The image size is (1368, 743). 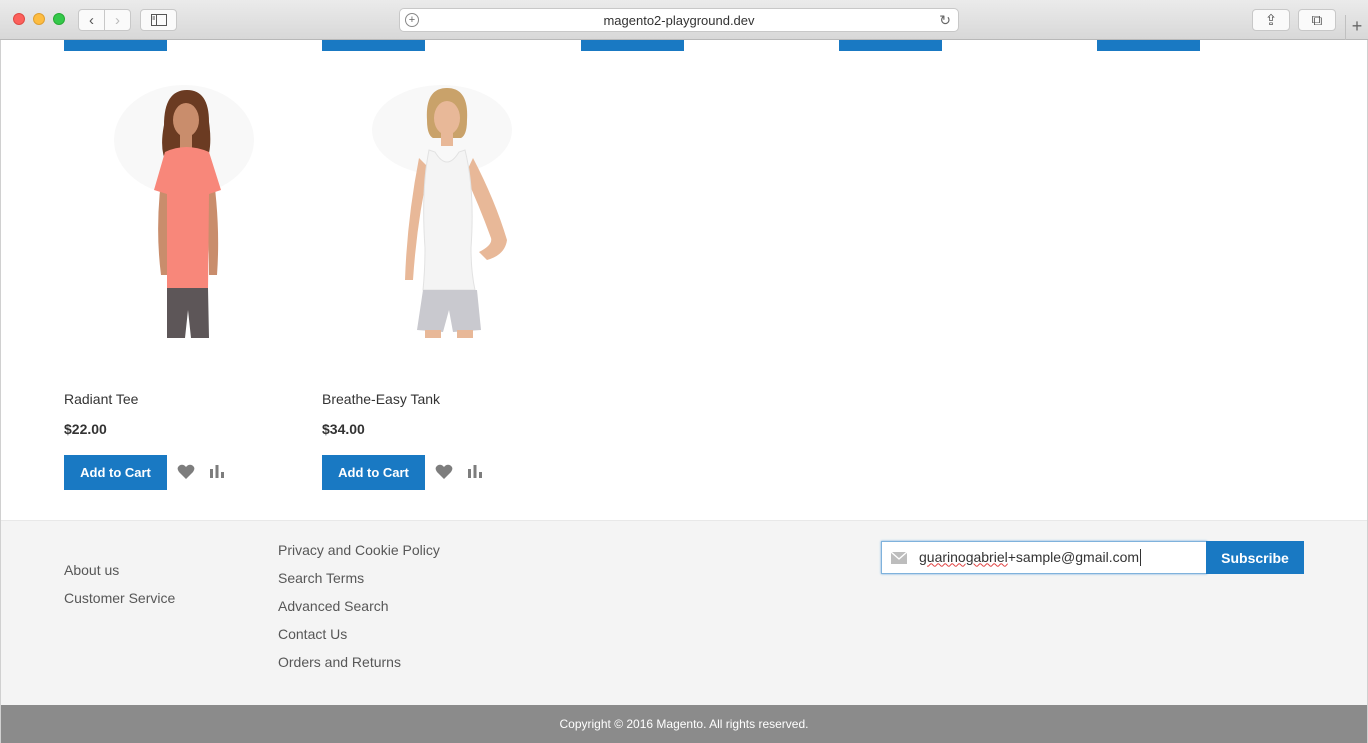 I want to click on email-value-rest: +sample@gmail.com, so click(x=1073, y=556).